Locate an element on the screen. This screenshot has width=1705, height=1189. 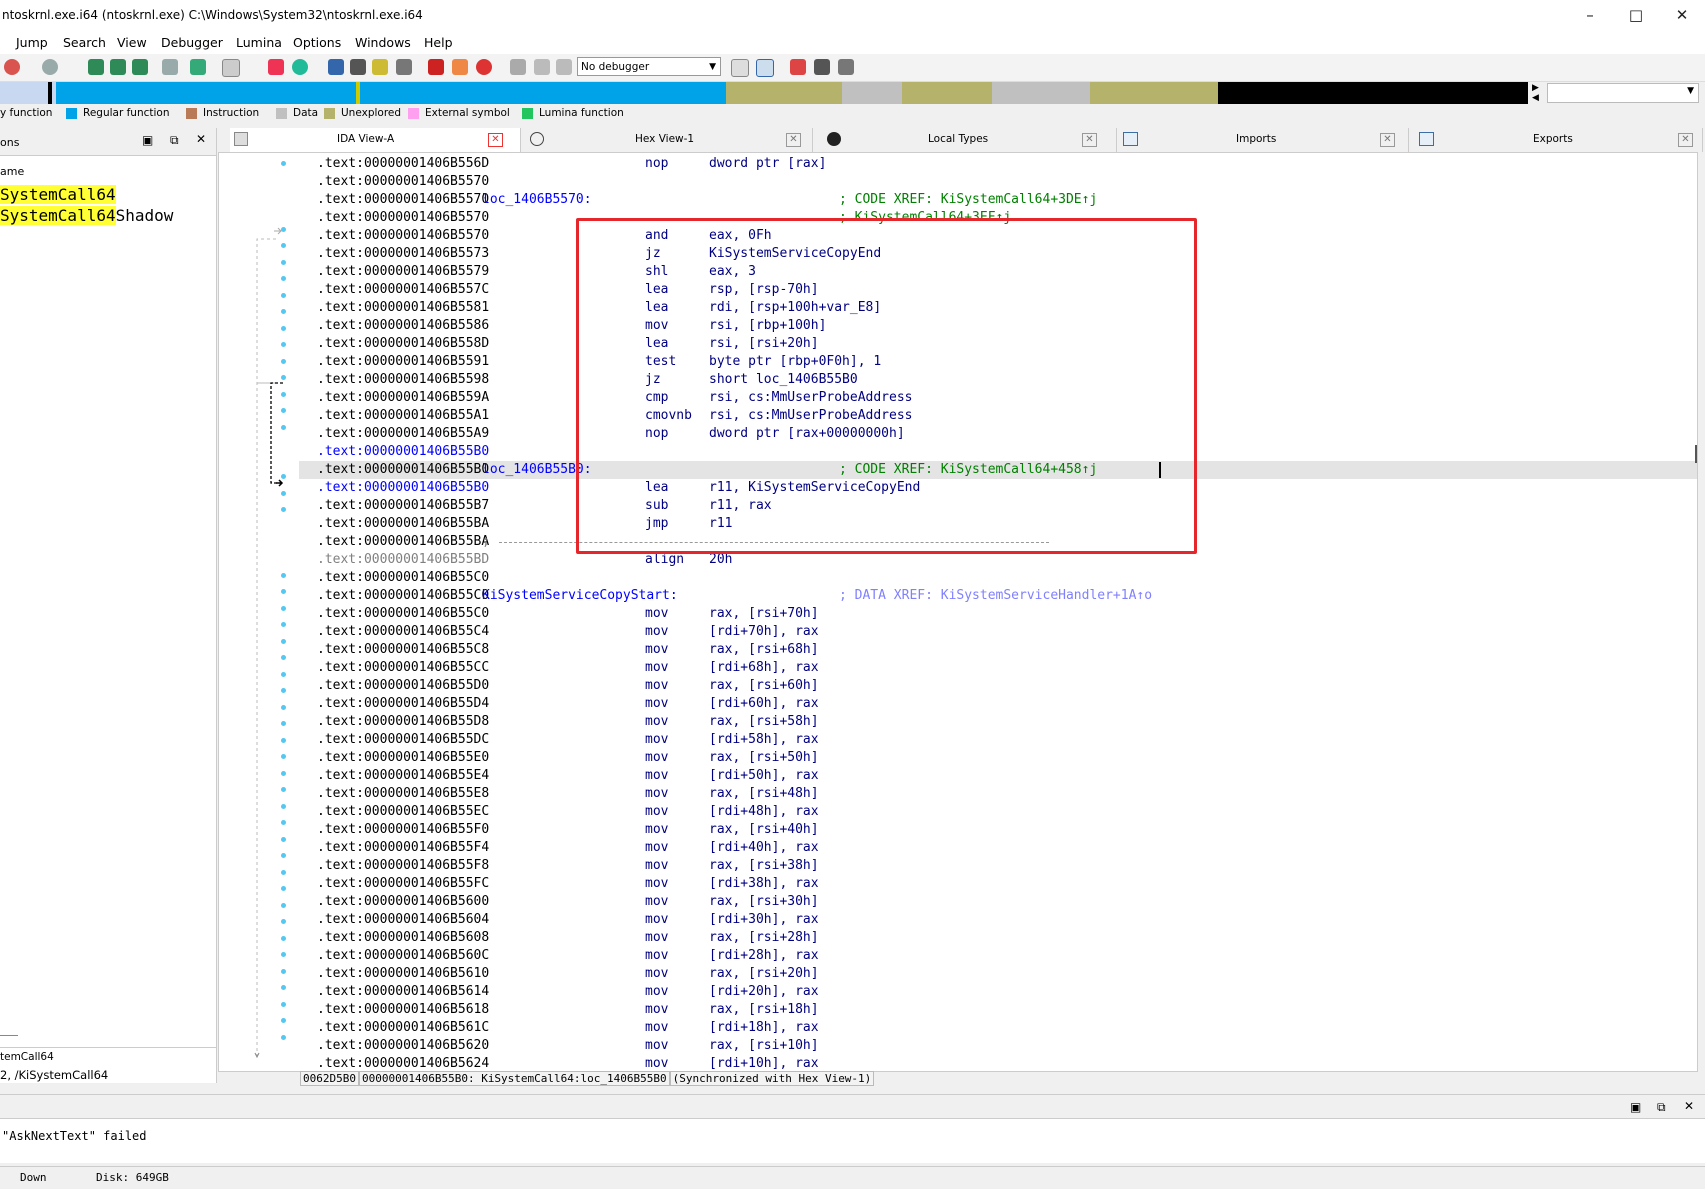
forward-icon is located at coordinates (50, 67).